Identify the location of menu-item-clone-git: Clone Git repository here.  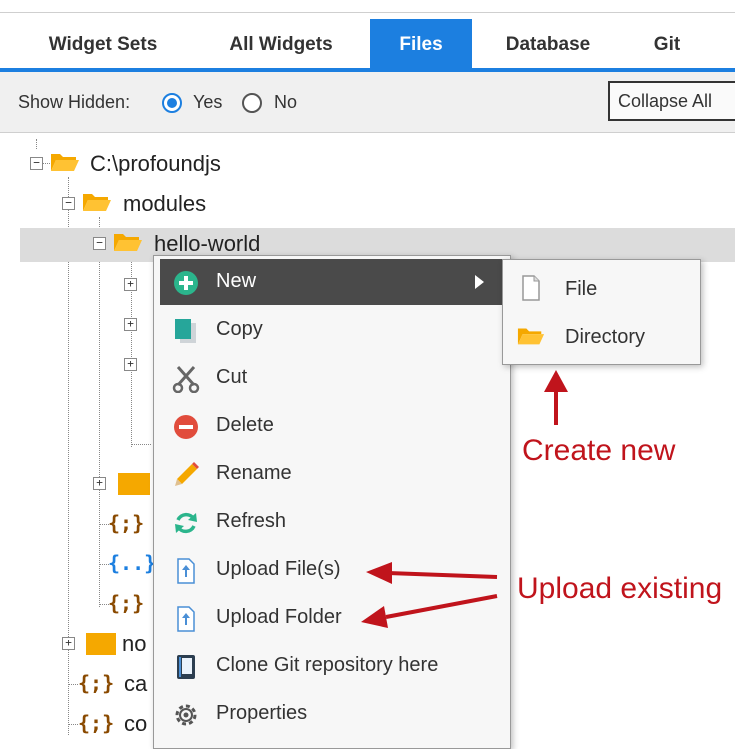
(332, 666).